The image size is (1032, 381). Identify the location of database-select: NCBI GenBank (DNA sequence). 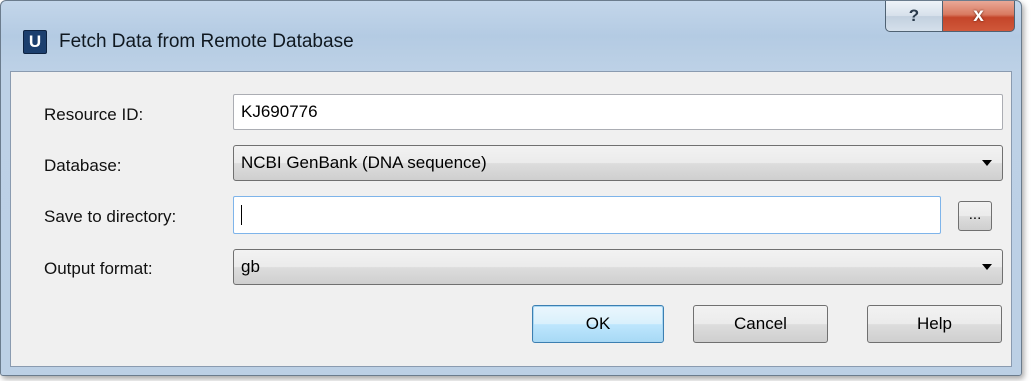
(618, 163).